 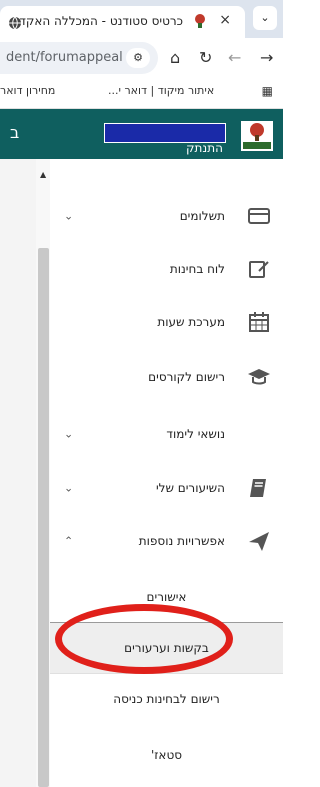 What do you see at coordinates (27, 90) in the screenshot?
I see `bookmark-item: מחירון דואר` at bounding box center [27, 90].